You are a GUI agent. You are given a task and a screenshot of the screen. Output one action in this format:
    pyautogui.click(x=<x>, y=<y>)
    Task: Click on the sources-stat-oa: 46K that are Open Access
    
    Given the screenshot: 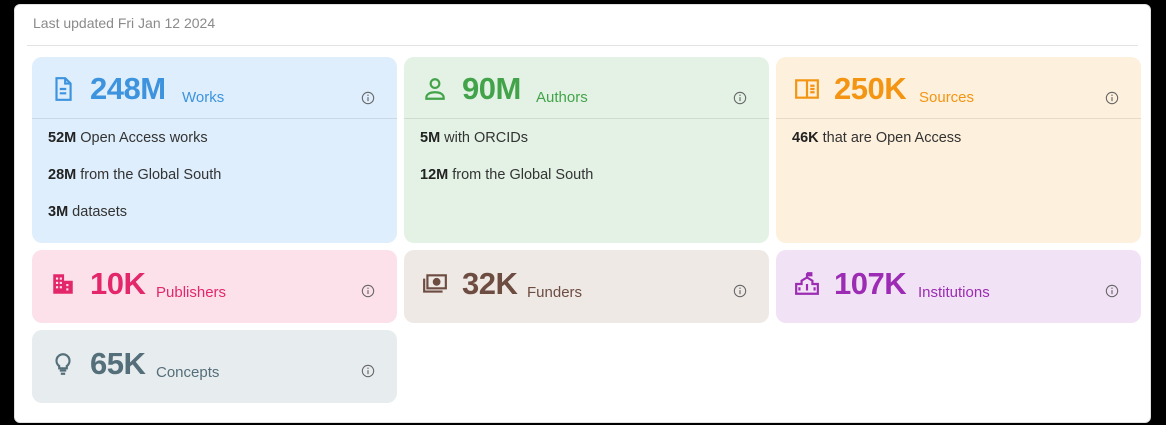 What is the action you would take?
    pyautogui.click(x=877, y=138)
    